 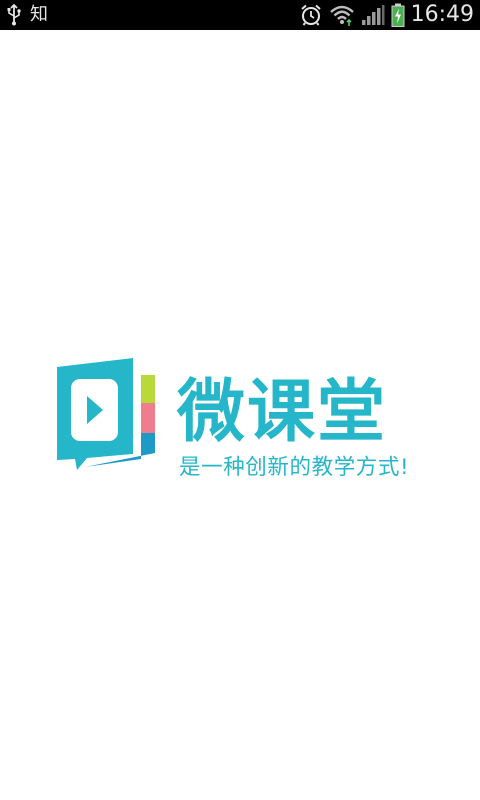 What do you see at coordinates (294, 467) in the screenshot?
I see `app-slogan: 是一种创新的教学方式!` at bounding box center [294, 467].